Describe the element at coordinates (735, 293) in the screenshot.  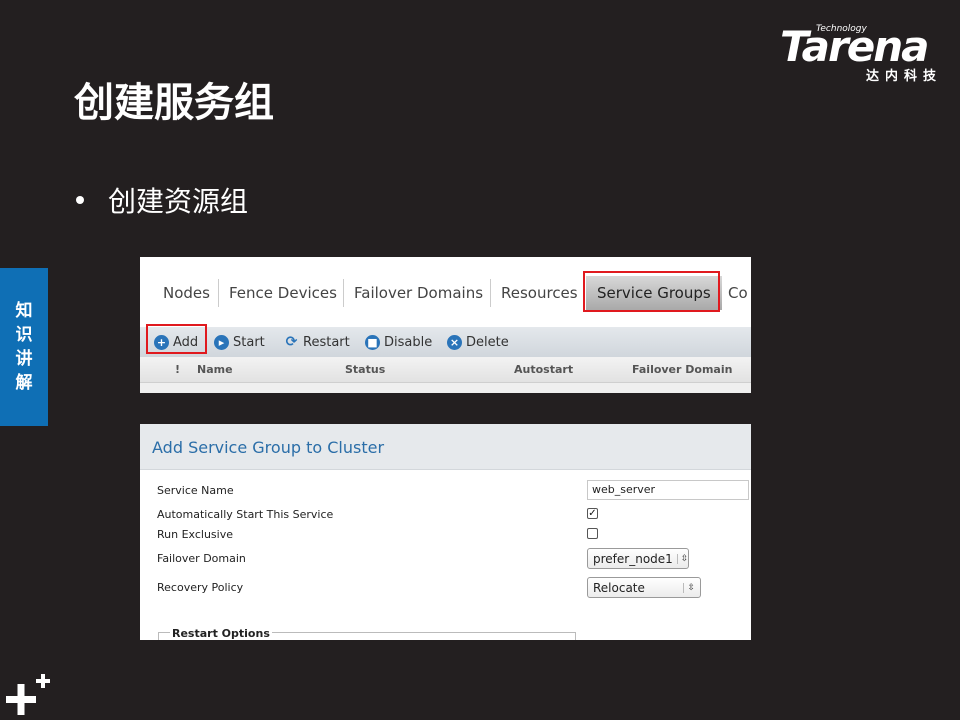
I see `tab-configure: Co` at that location.